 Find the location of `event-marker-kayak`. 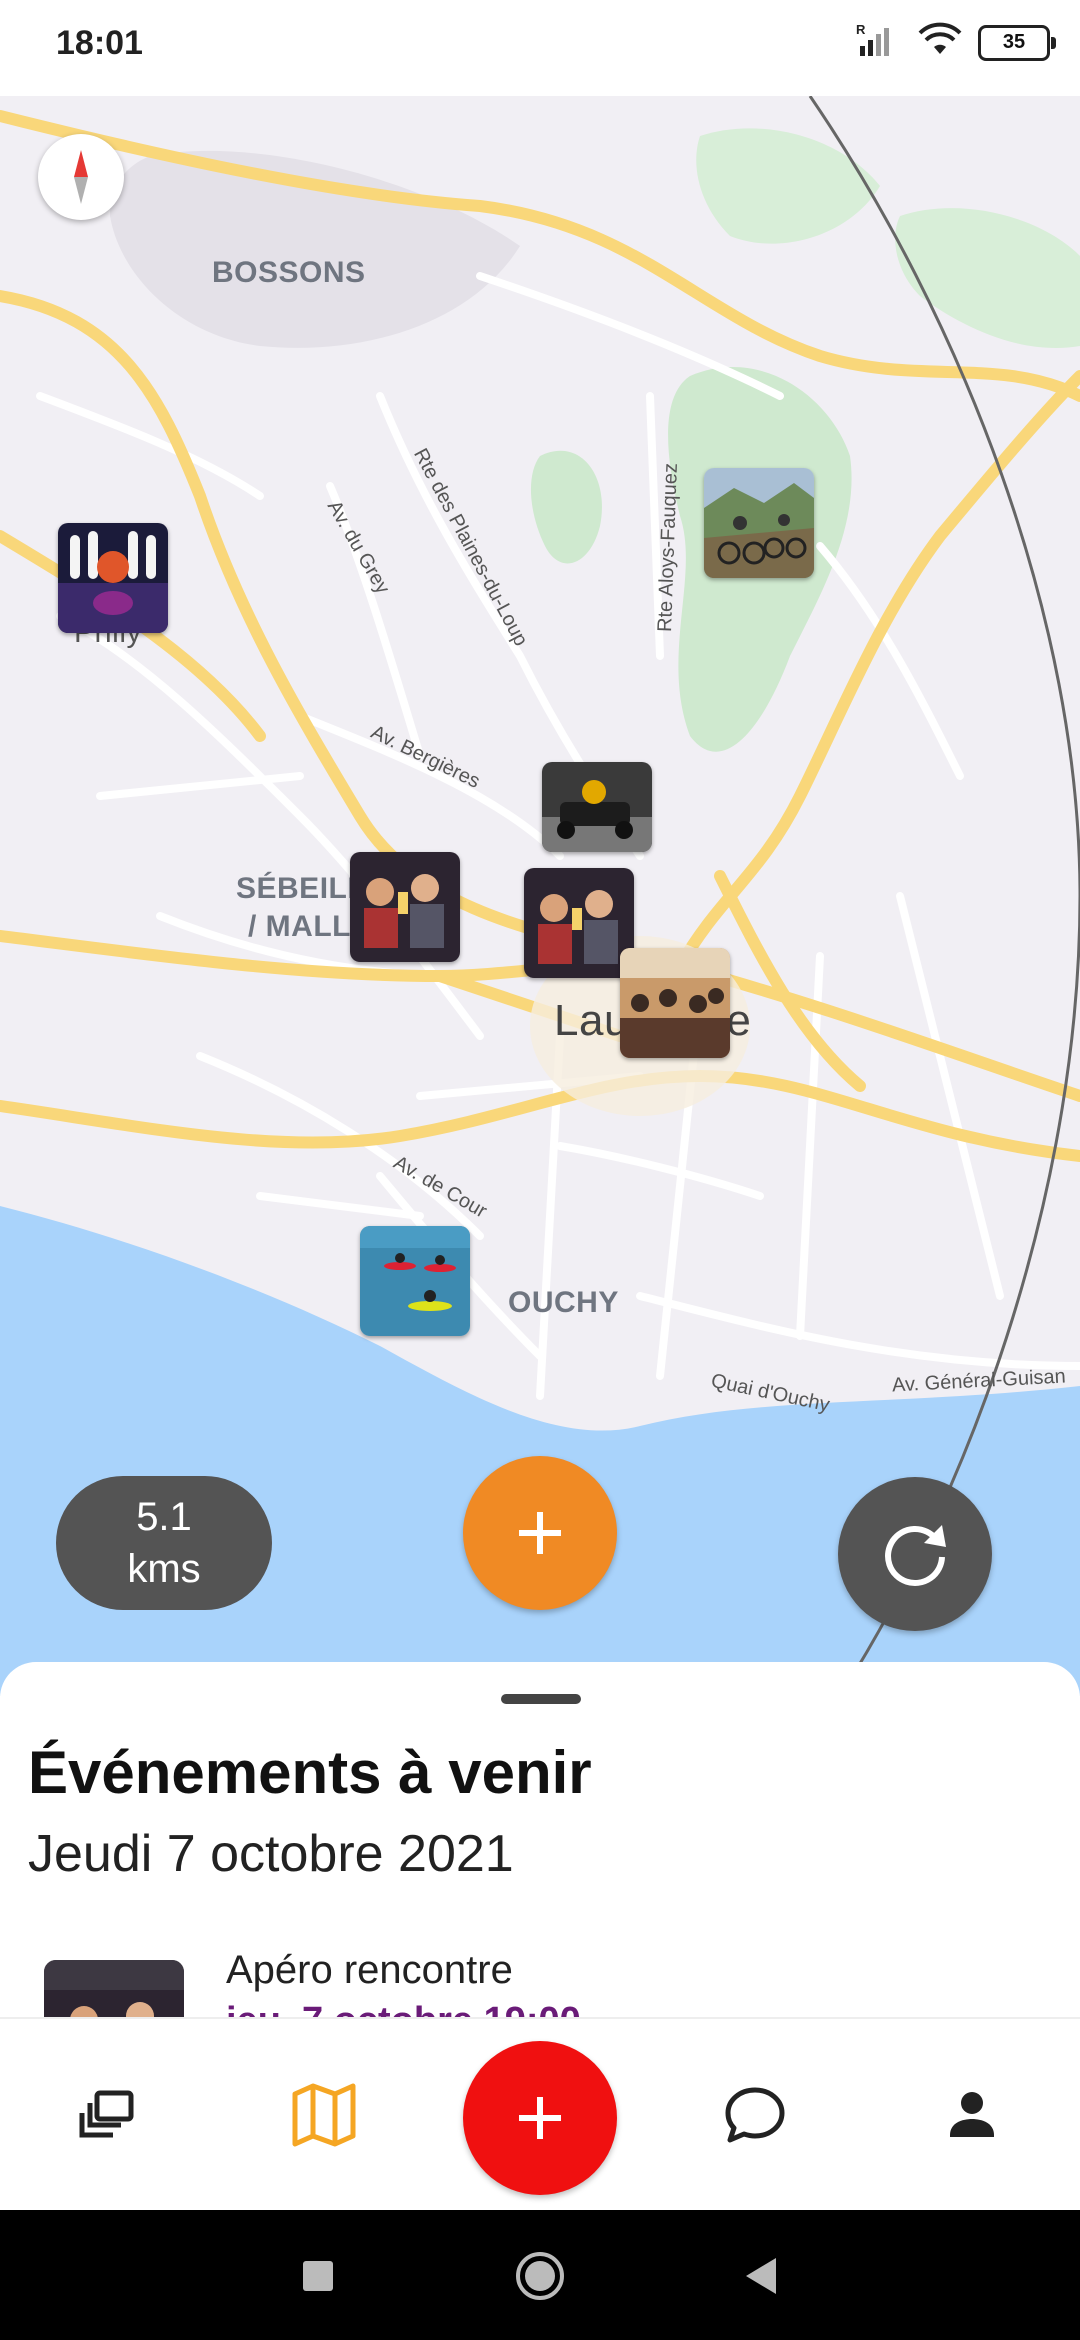

event-marker-kayak is located at coordinates (415, 1281).